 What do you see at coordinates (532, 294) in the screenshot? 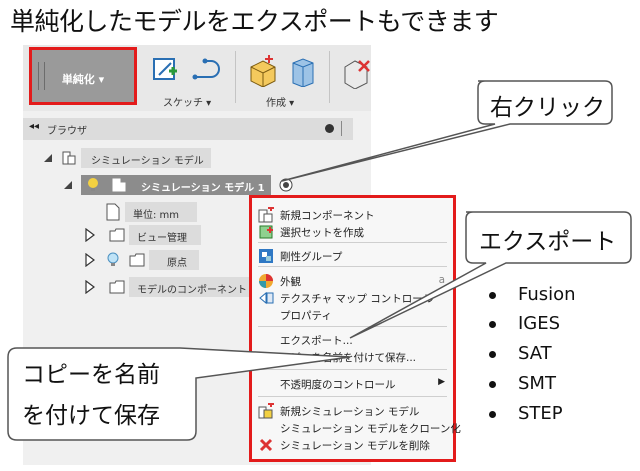
I see `export-format-item: Fusion` at bounding box center [532, 294].